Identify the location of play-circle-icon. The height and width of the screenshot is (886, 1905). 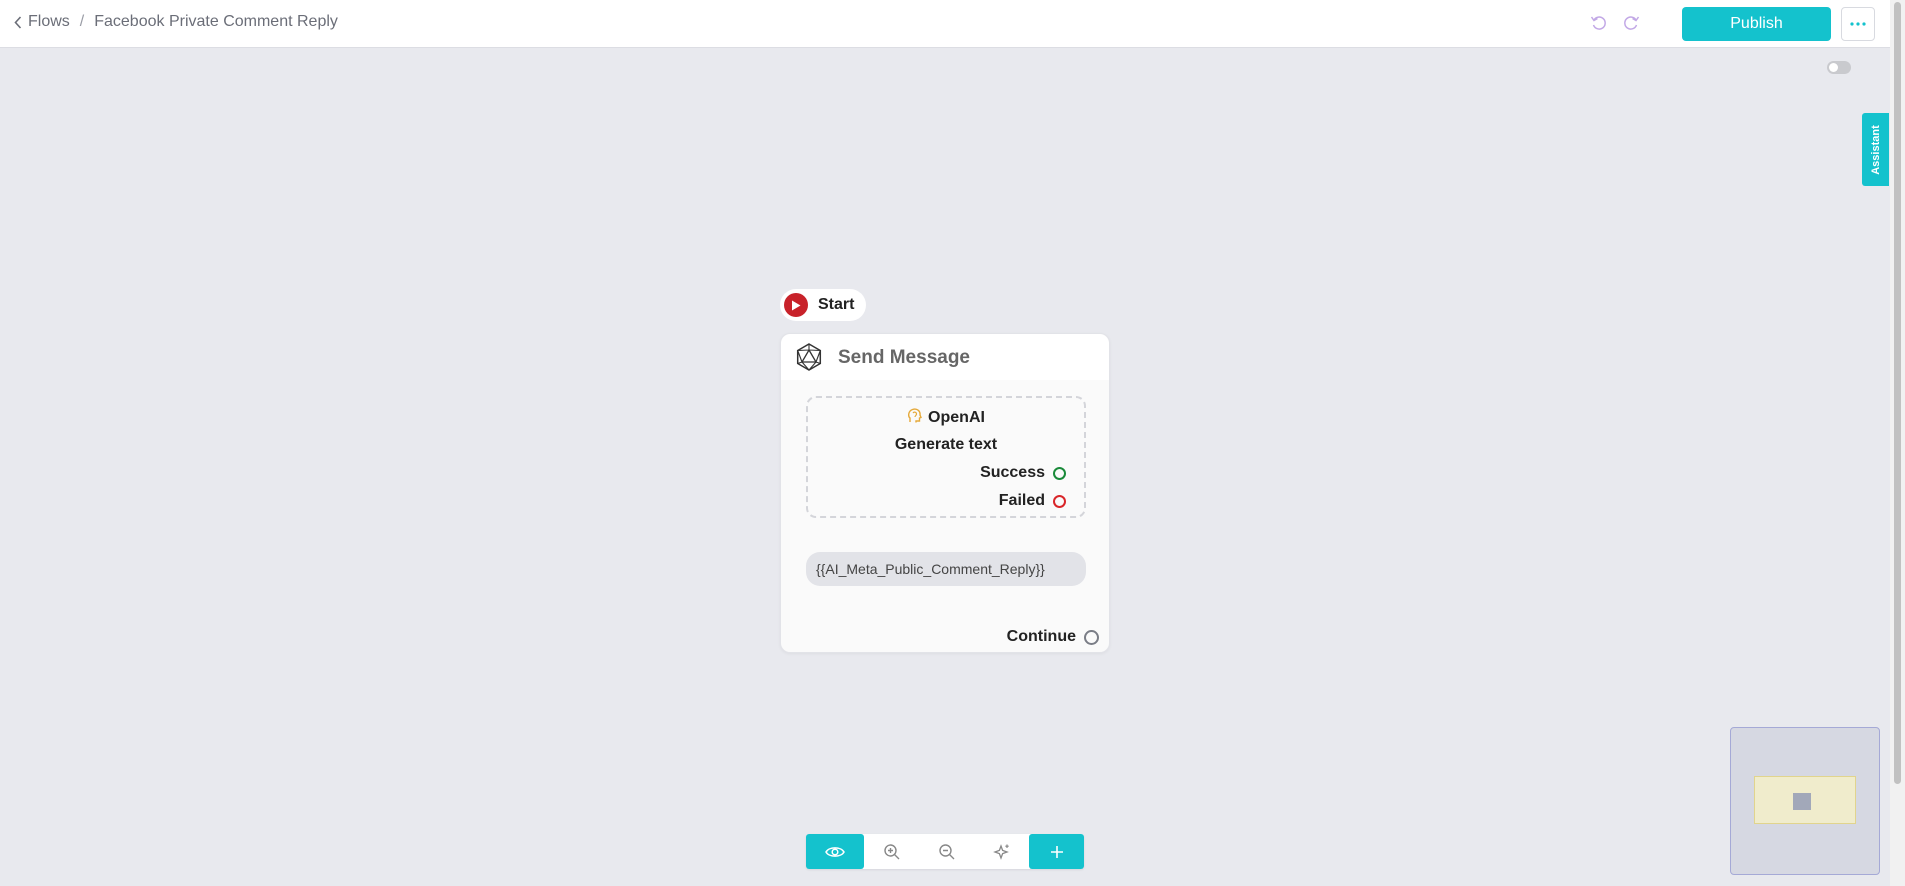
(796, 305).